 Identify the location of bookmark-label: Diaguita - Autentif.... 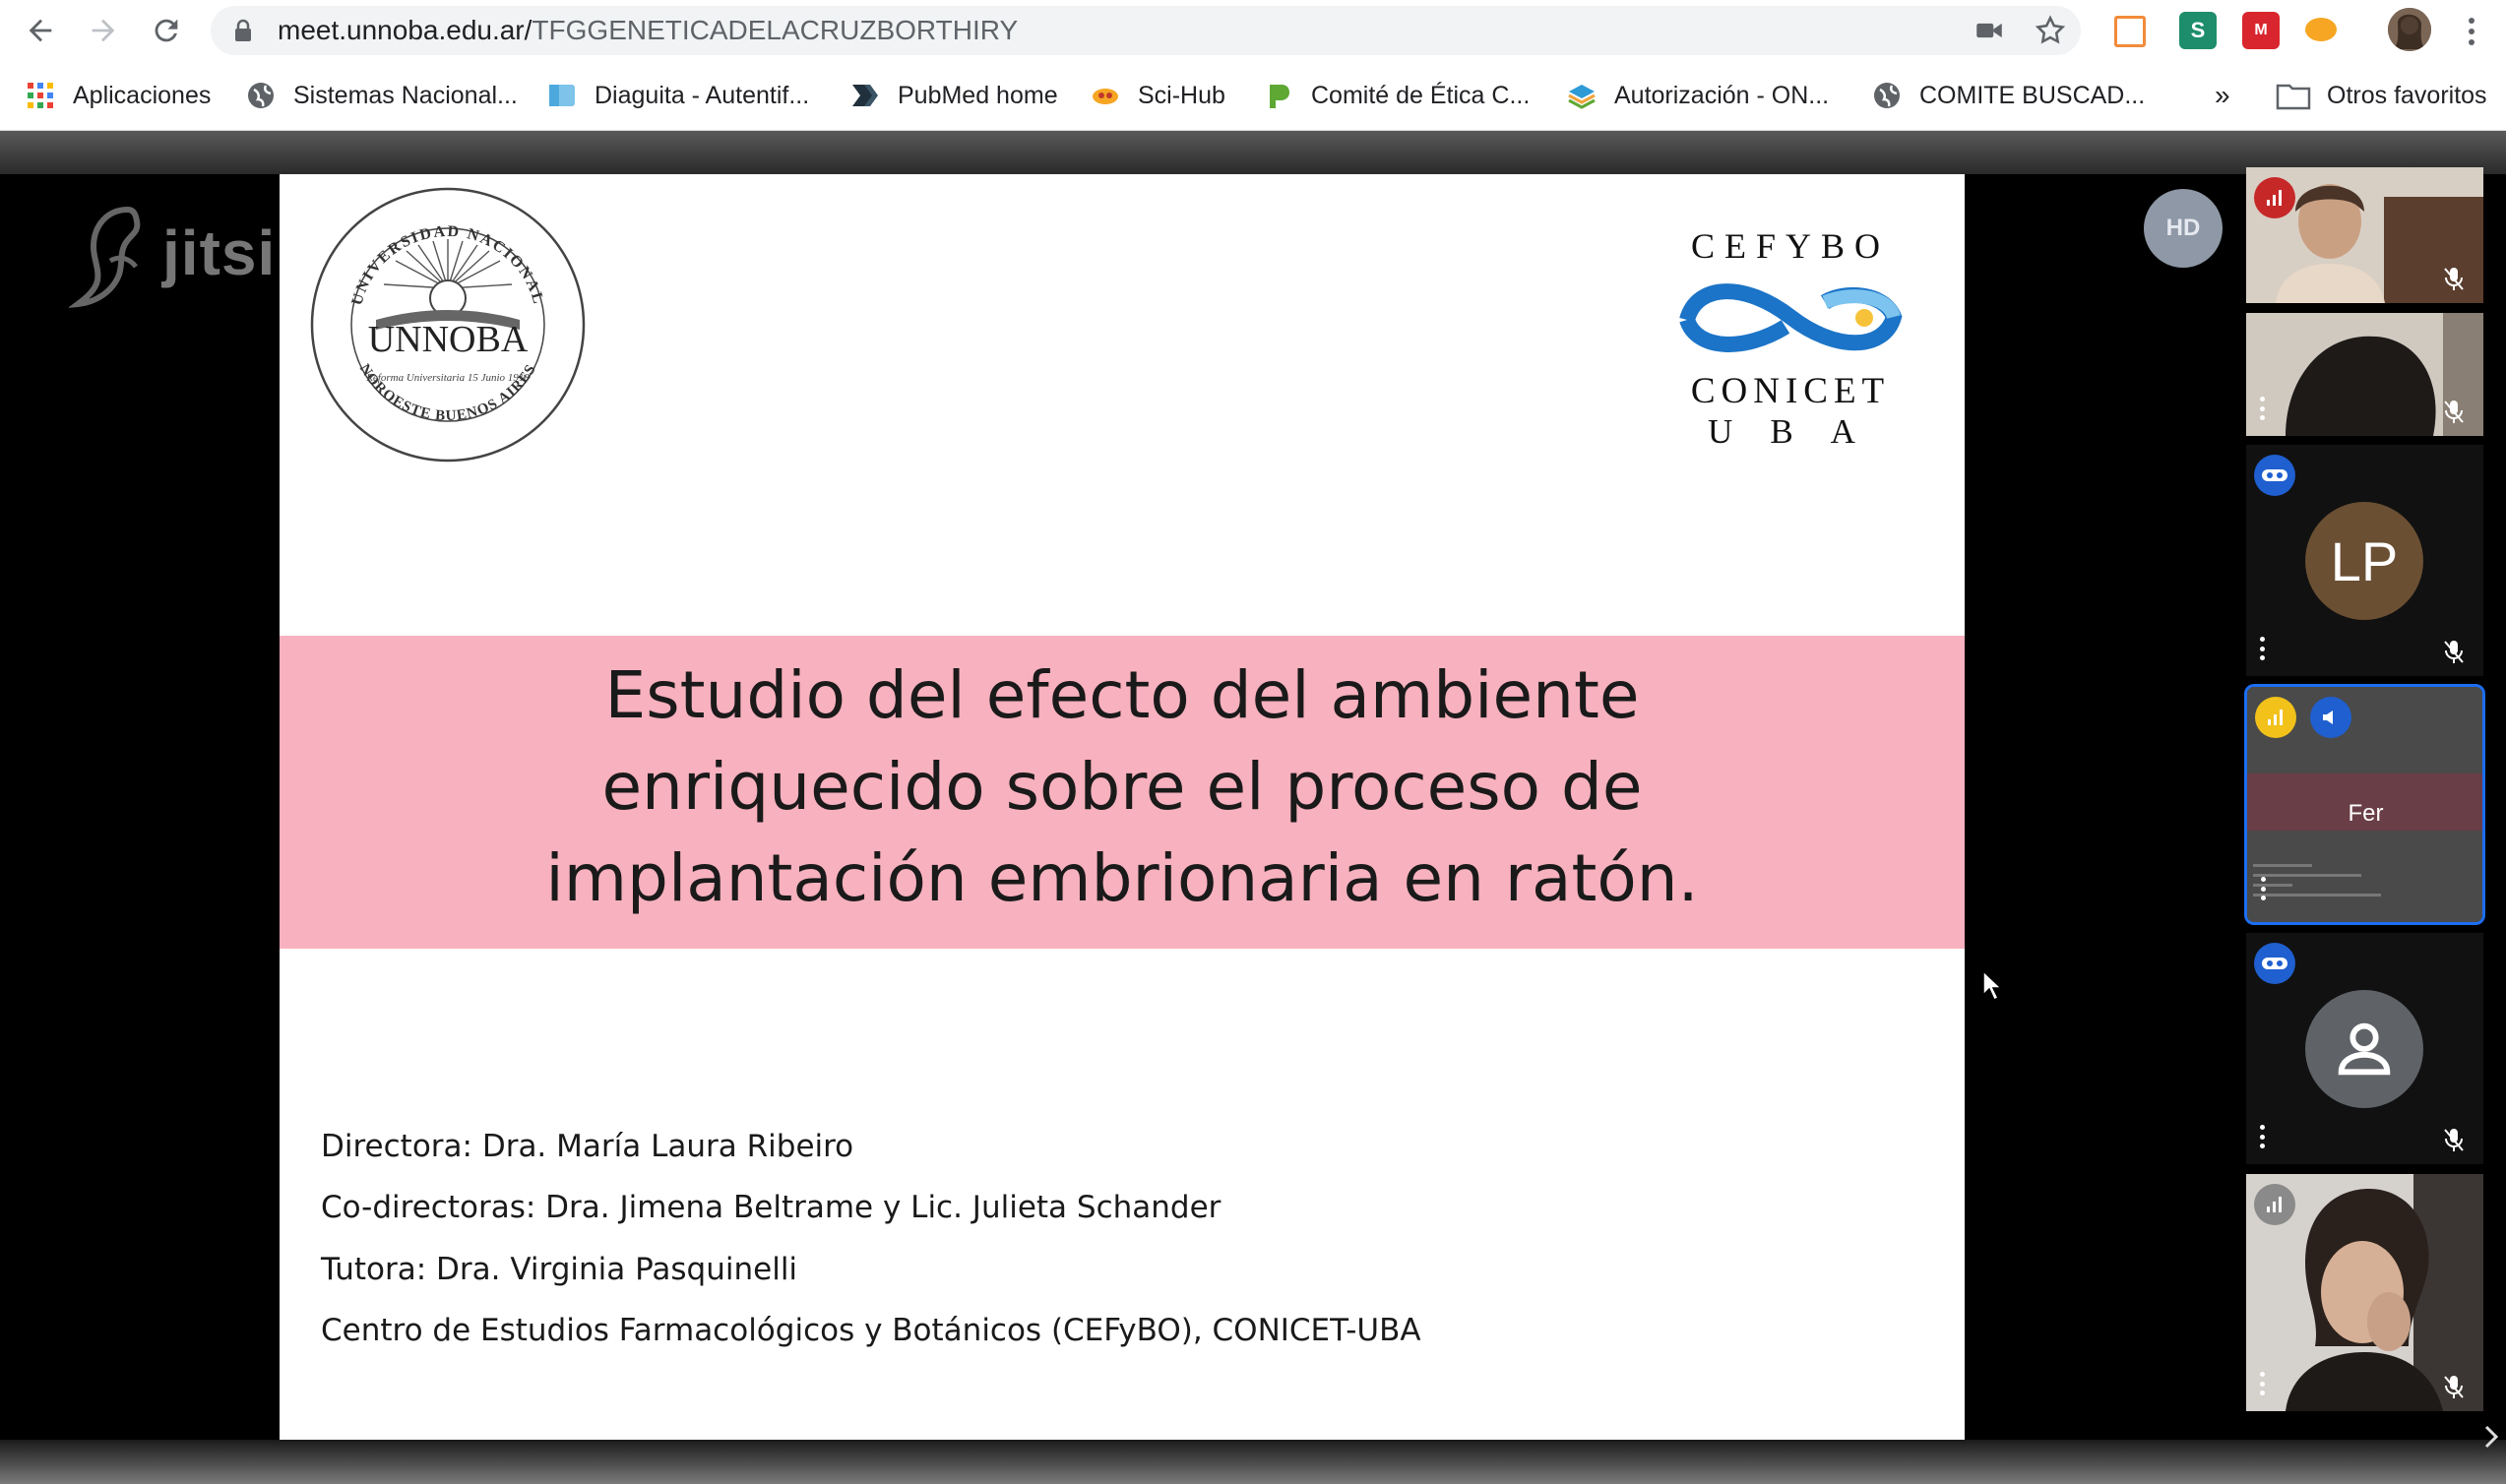
(702, 95).